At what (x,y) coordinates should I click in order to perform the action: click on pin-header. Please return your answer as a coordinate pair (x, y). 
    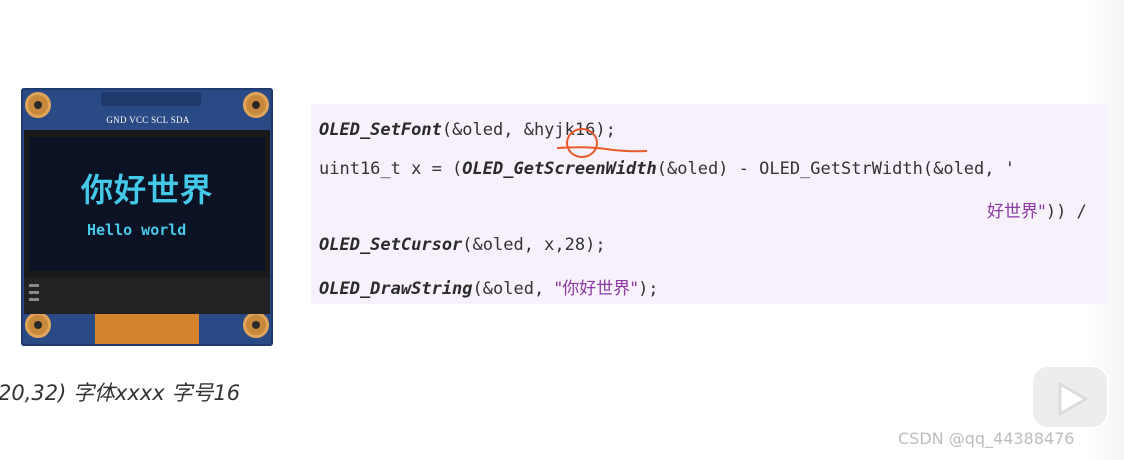
    Looking at the image, I should click on (151, 99).